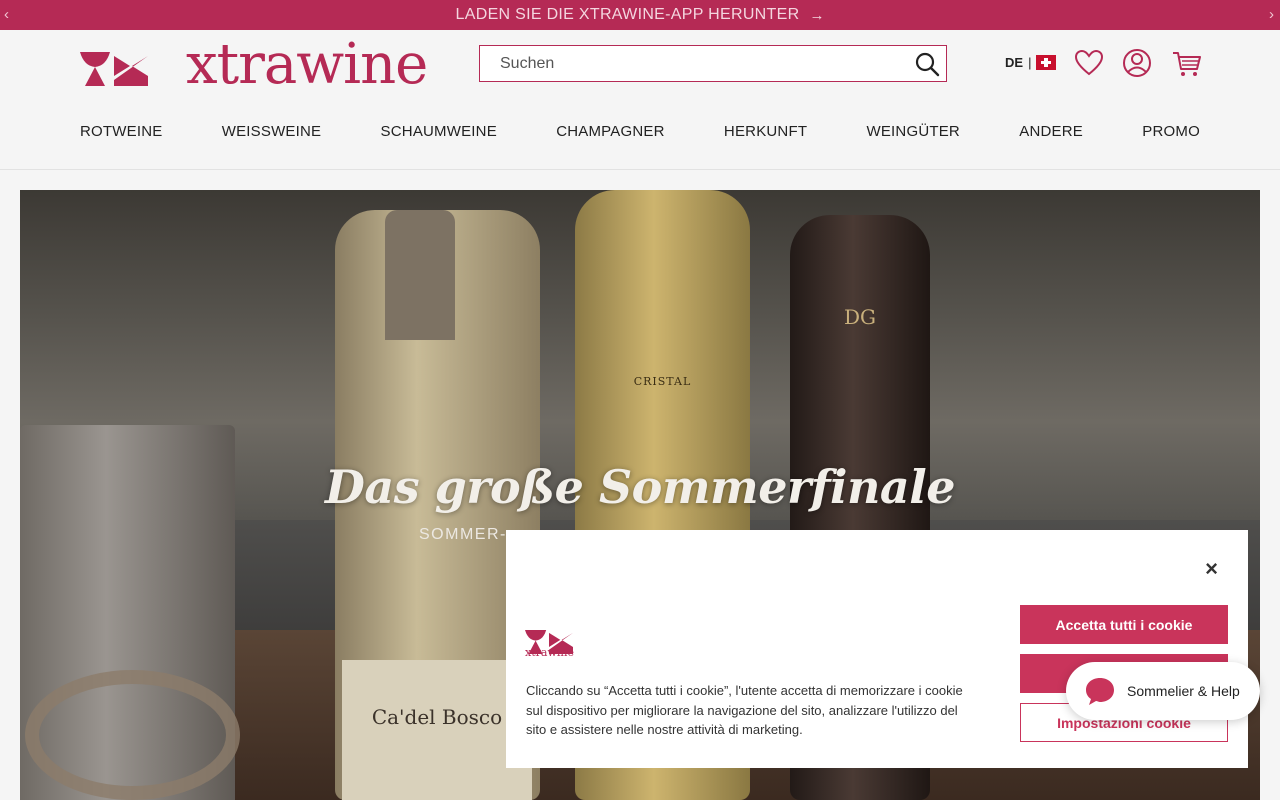  I want to click on banner-next-button: ›, so click(1271, 14).